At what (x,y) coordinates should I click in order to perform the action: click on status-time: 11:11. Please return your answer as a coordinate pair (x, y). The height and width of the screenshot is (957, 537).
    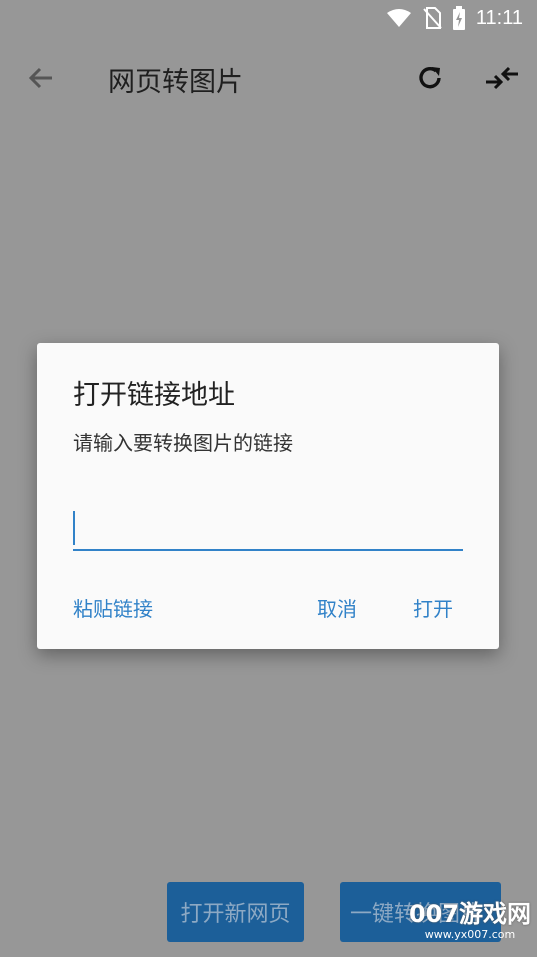
    Looking at the image, I should click on (499, 17).